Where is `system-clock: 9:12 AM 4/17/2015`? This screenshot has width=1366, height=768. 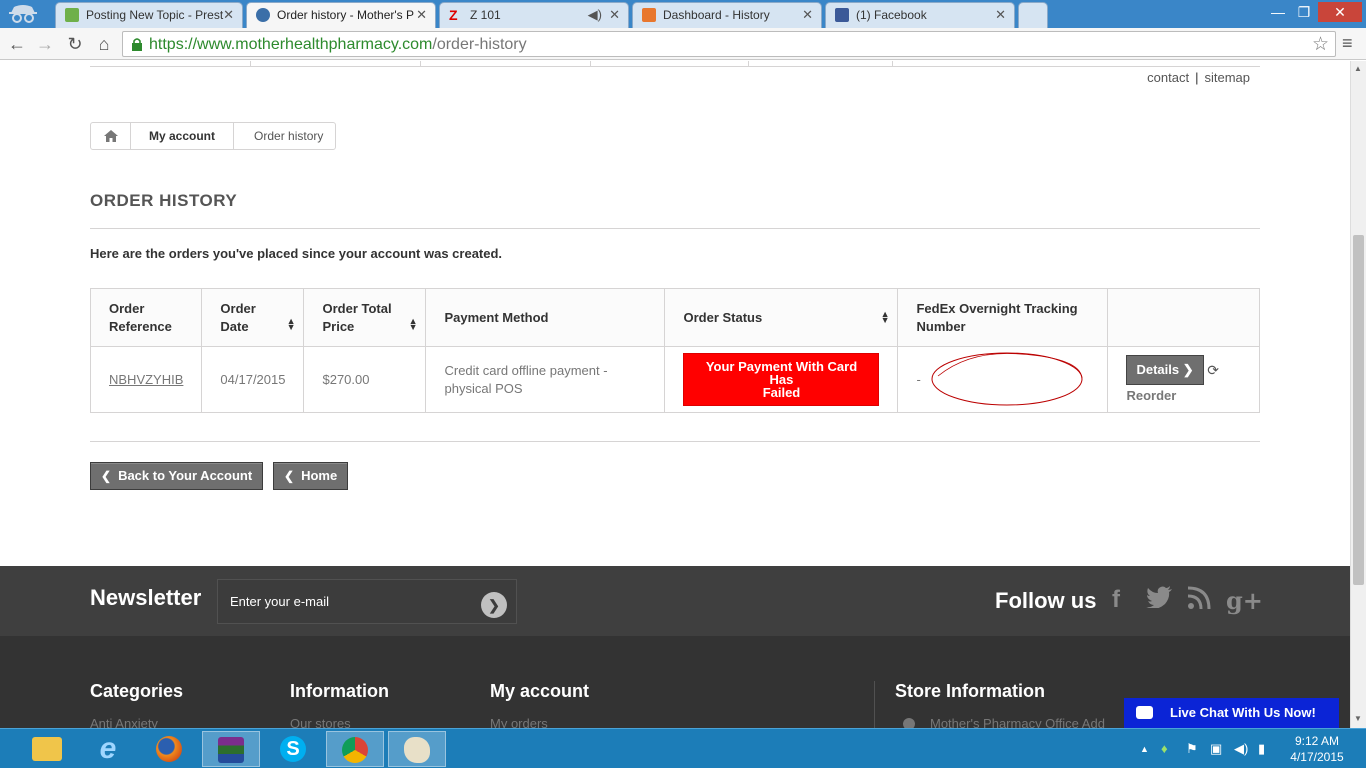 system-clock: 9:12 AM 4/17/2015 is located at coordinates (1317, 749).